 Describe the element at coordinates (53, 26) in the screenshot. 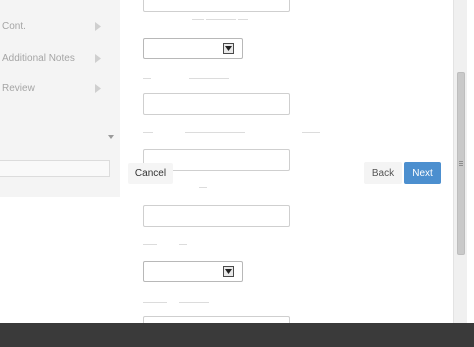

I see `sidebar-item-cont: Cont.` at that location.